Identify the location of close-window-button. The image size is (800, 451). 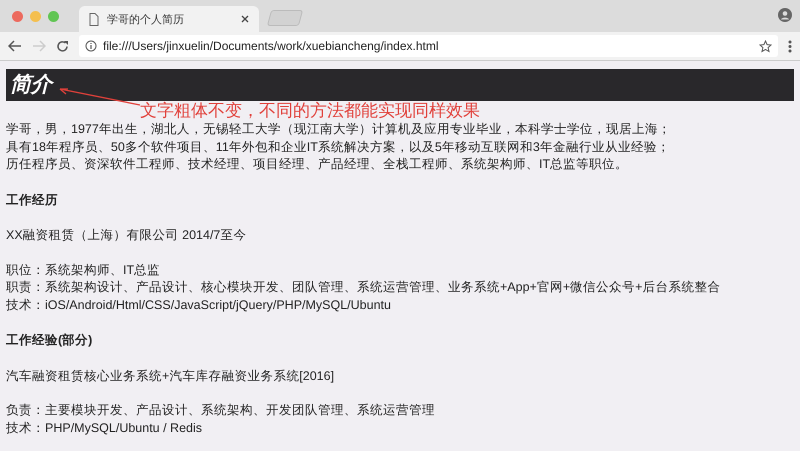
(17, 16).